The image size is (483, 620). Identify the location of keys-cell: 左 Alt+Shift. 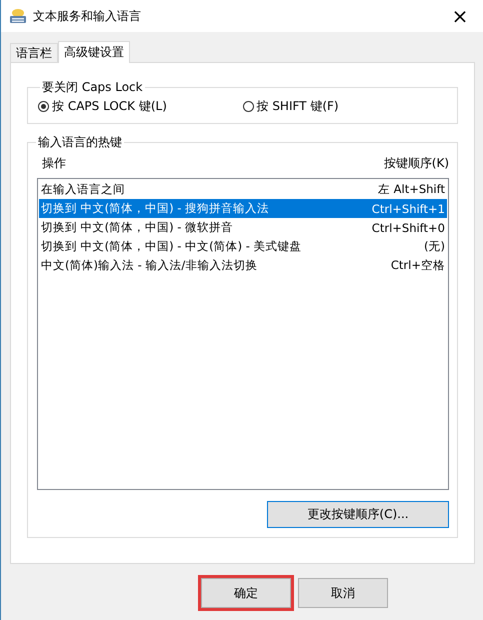
(411, 189).